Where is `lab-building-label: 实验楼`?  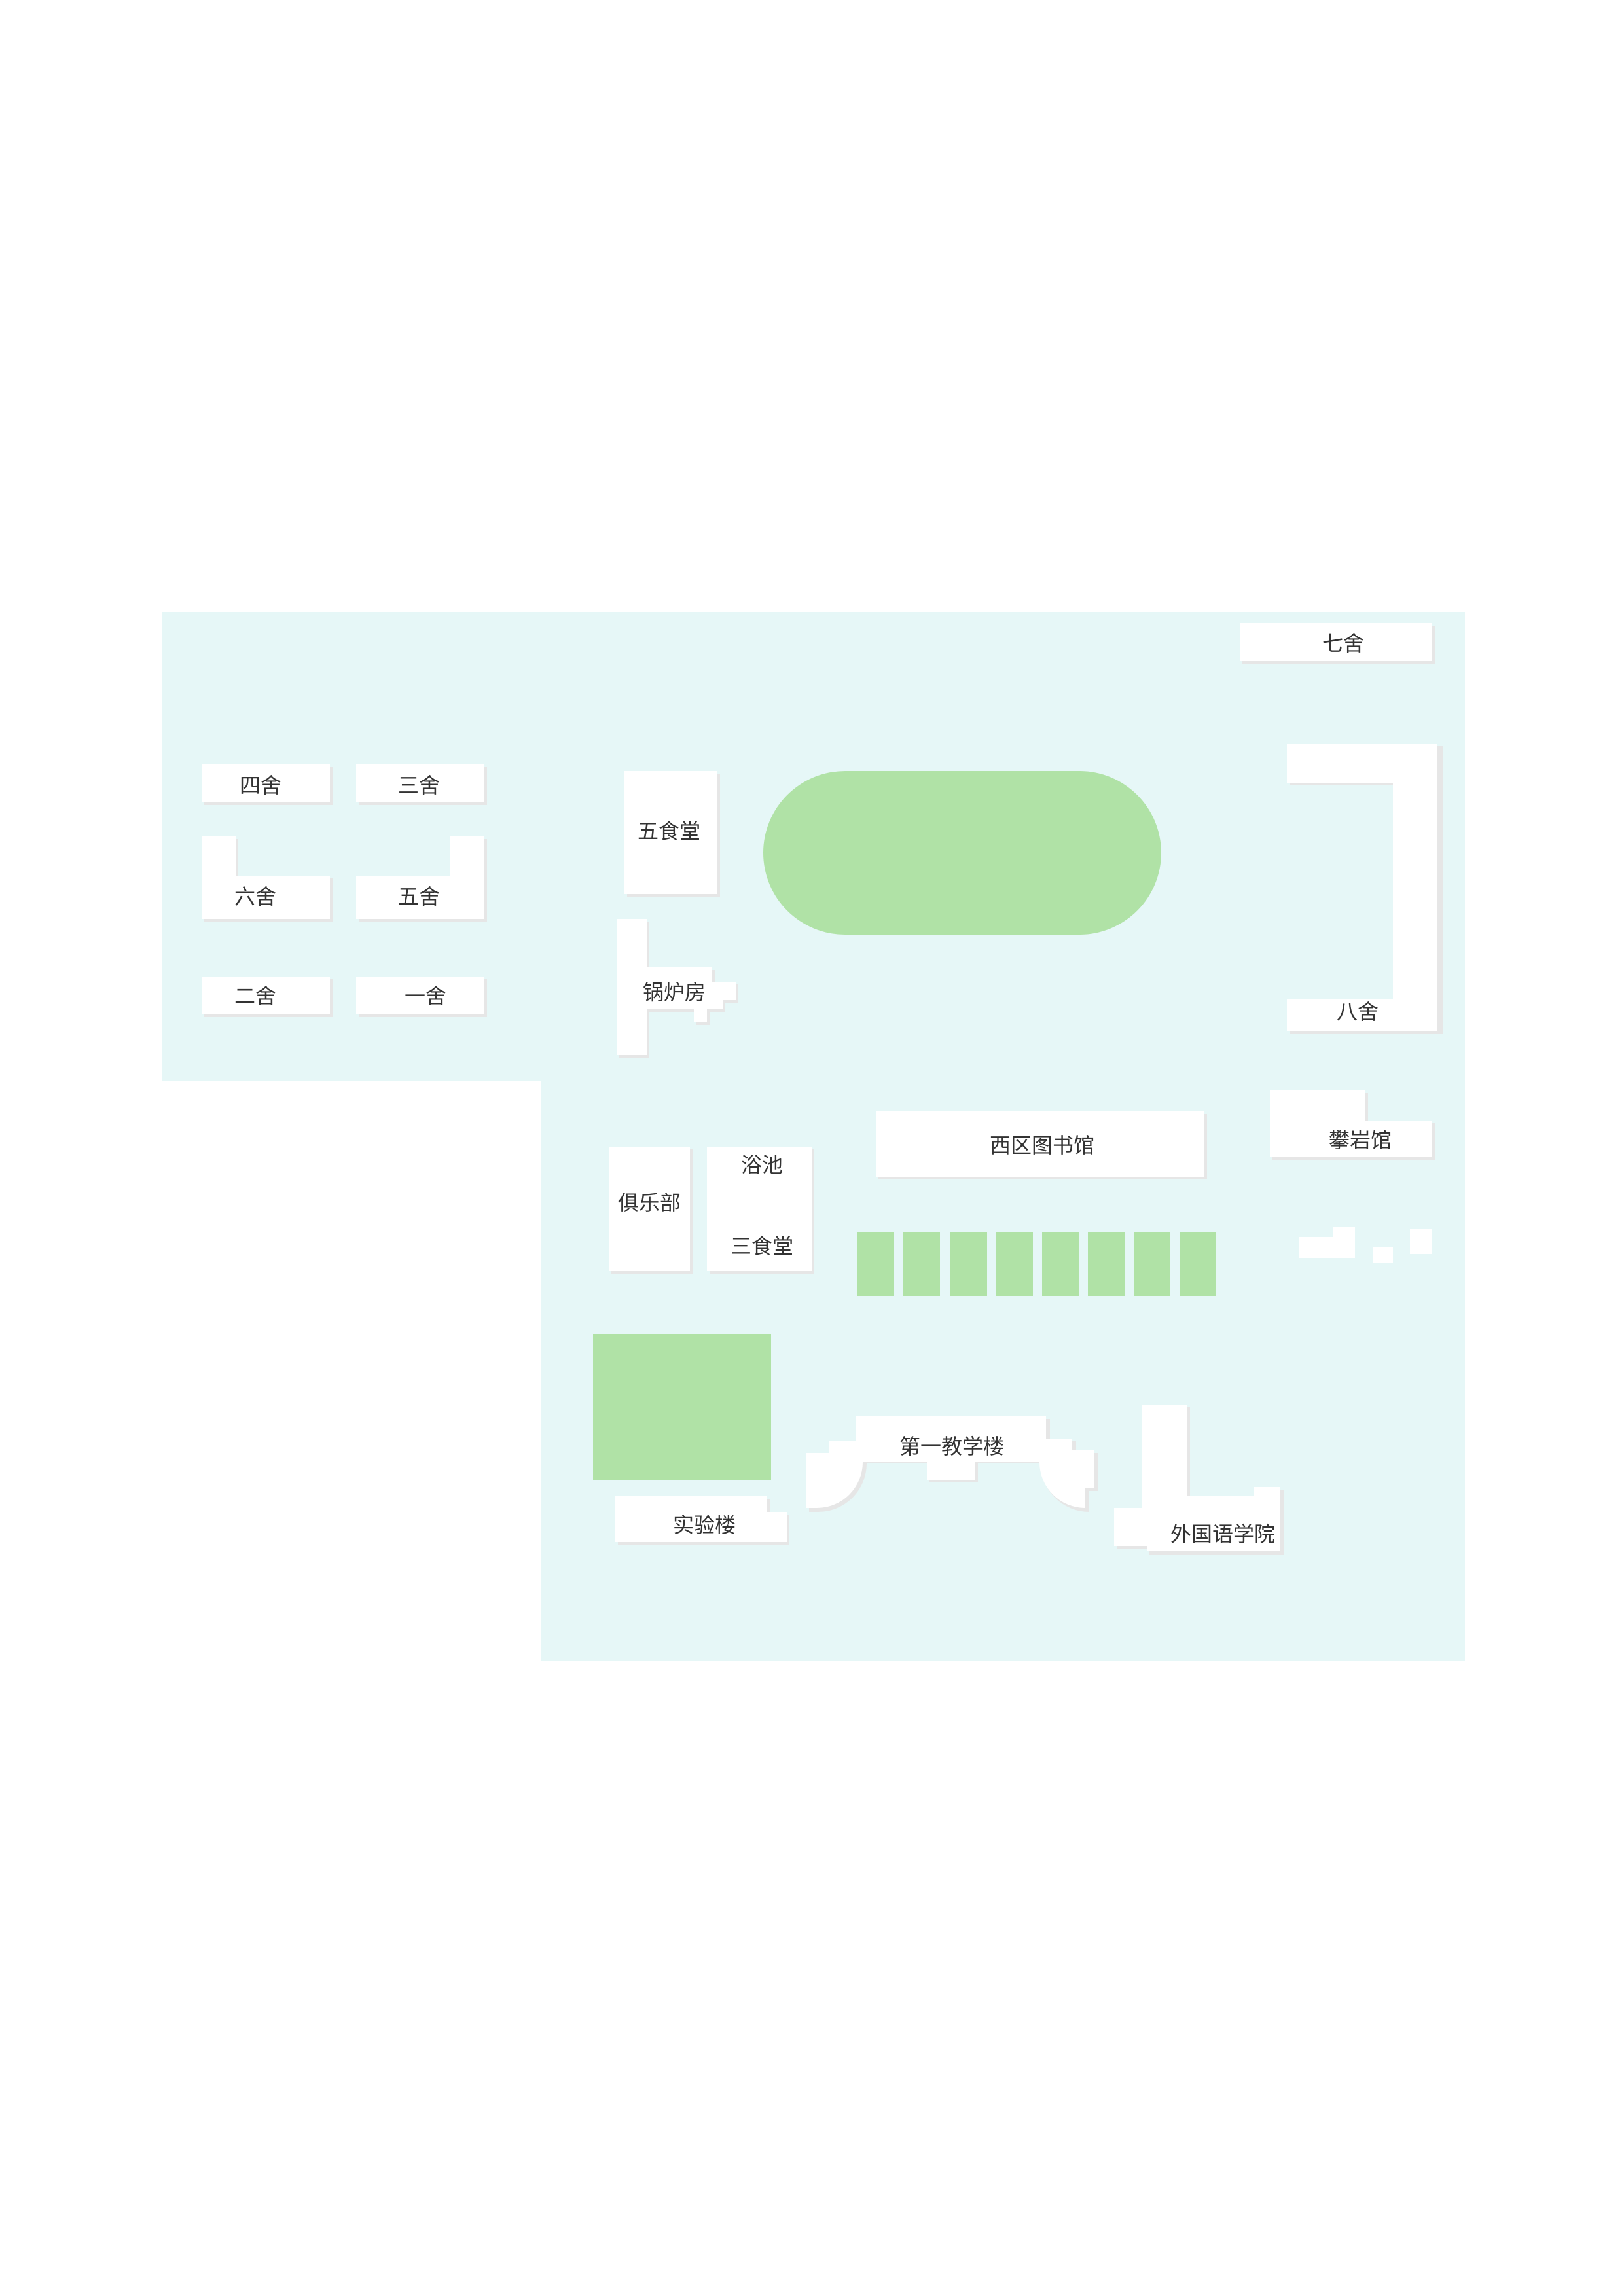 lab-building-label: 实验楼 is located at coordinates (705, 1525).